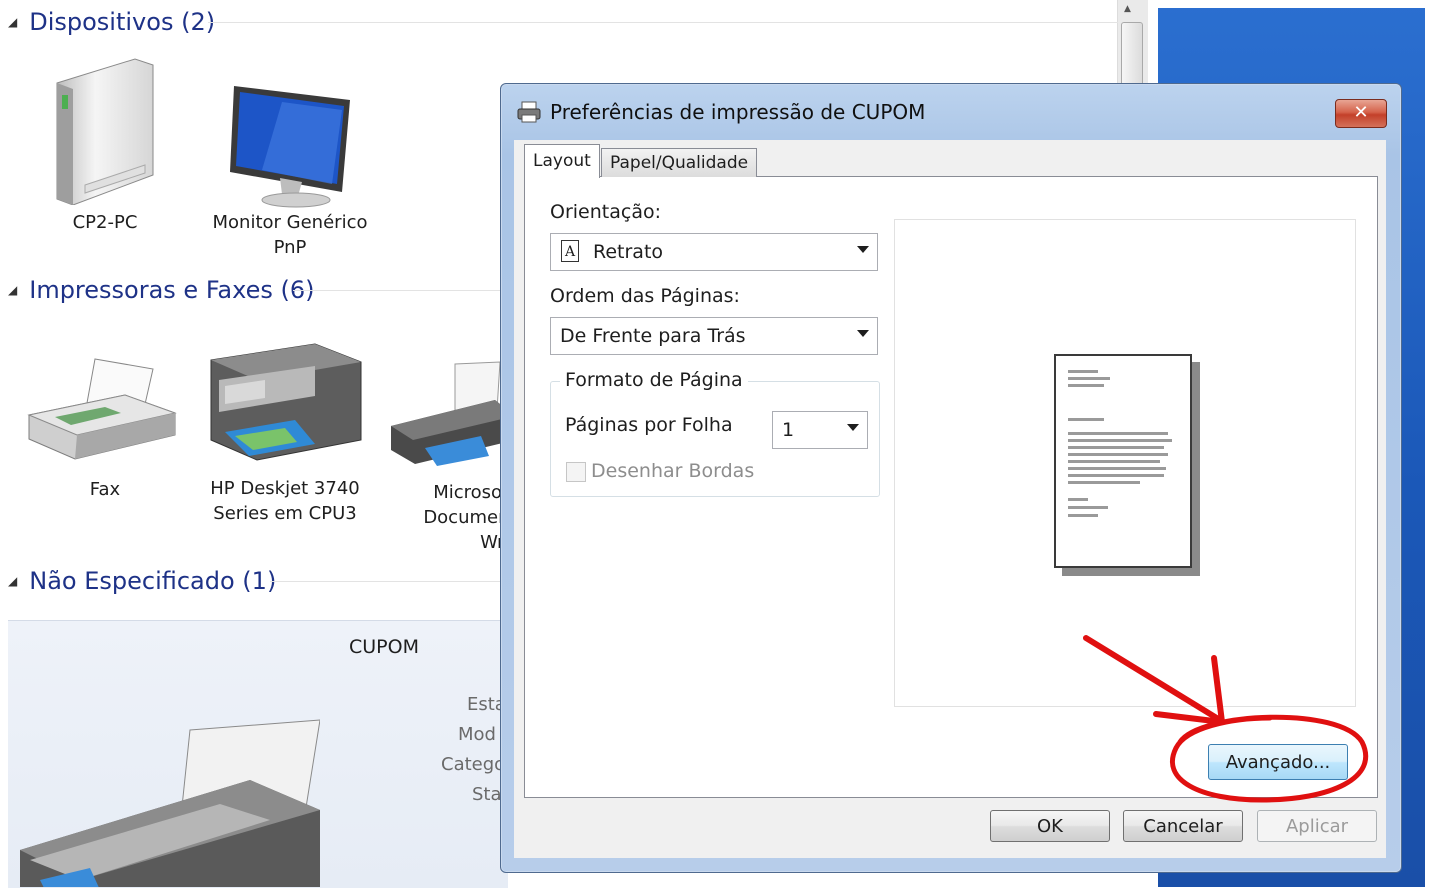  Describe the element at coordinates (820, 430) in the screenshot. I see `pages-per-sheet-select: 1` at that location.